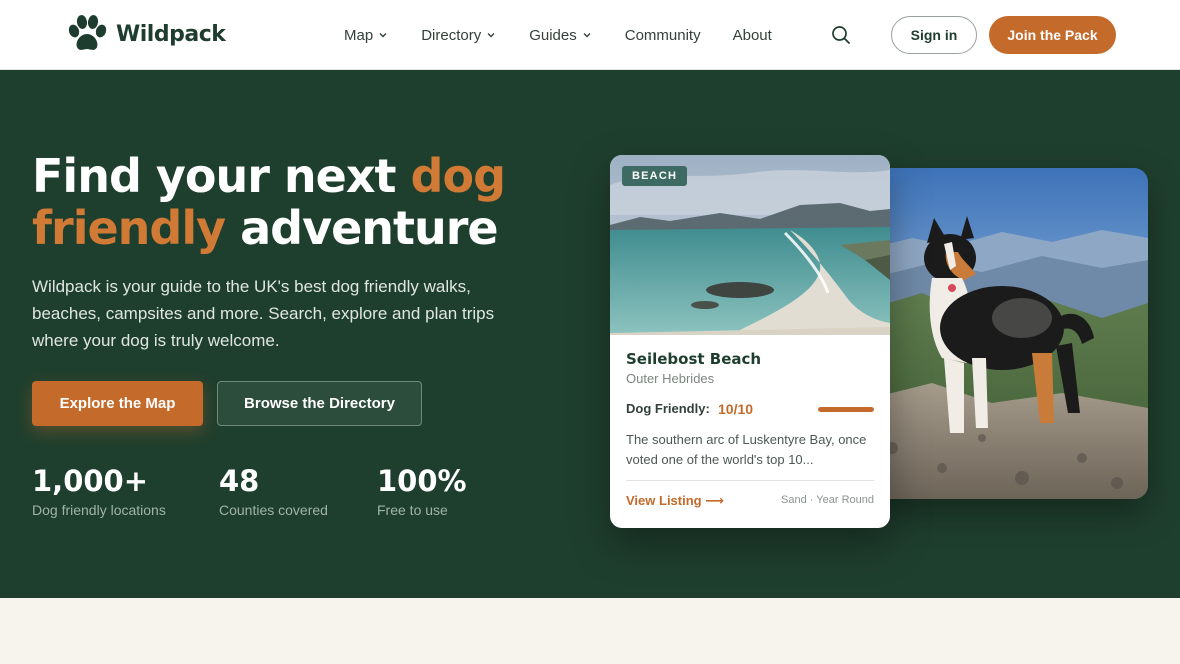 This screenshot has width=1180, height=664. What do you see at coordinates (451, 35) in the screenshot?
I see `nav-item-label: Directory` at bounding box center [451, 35].